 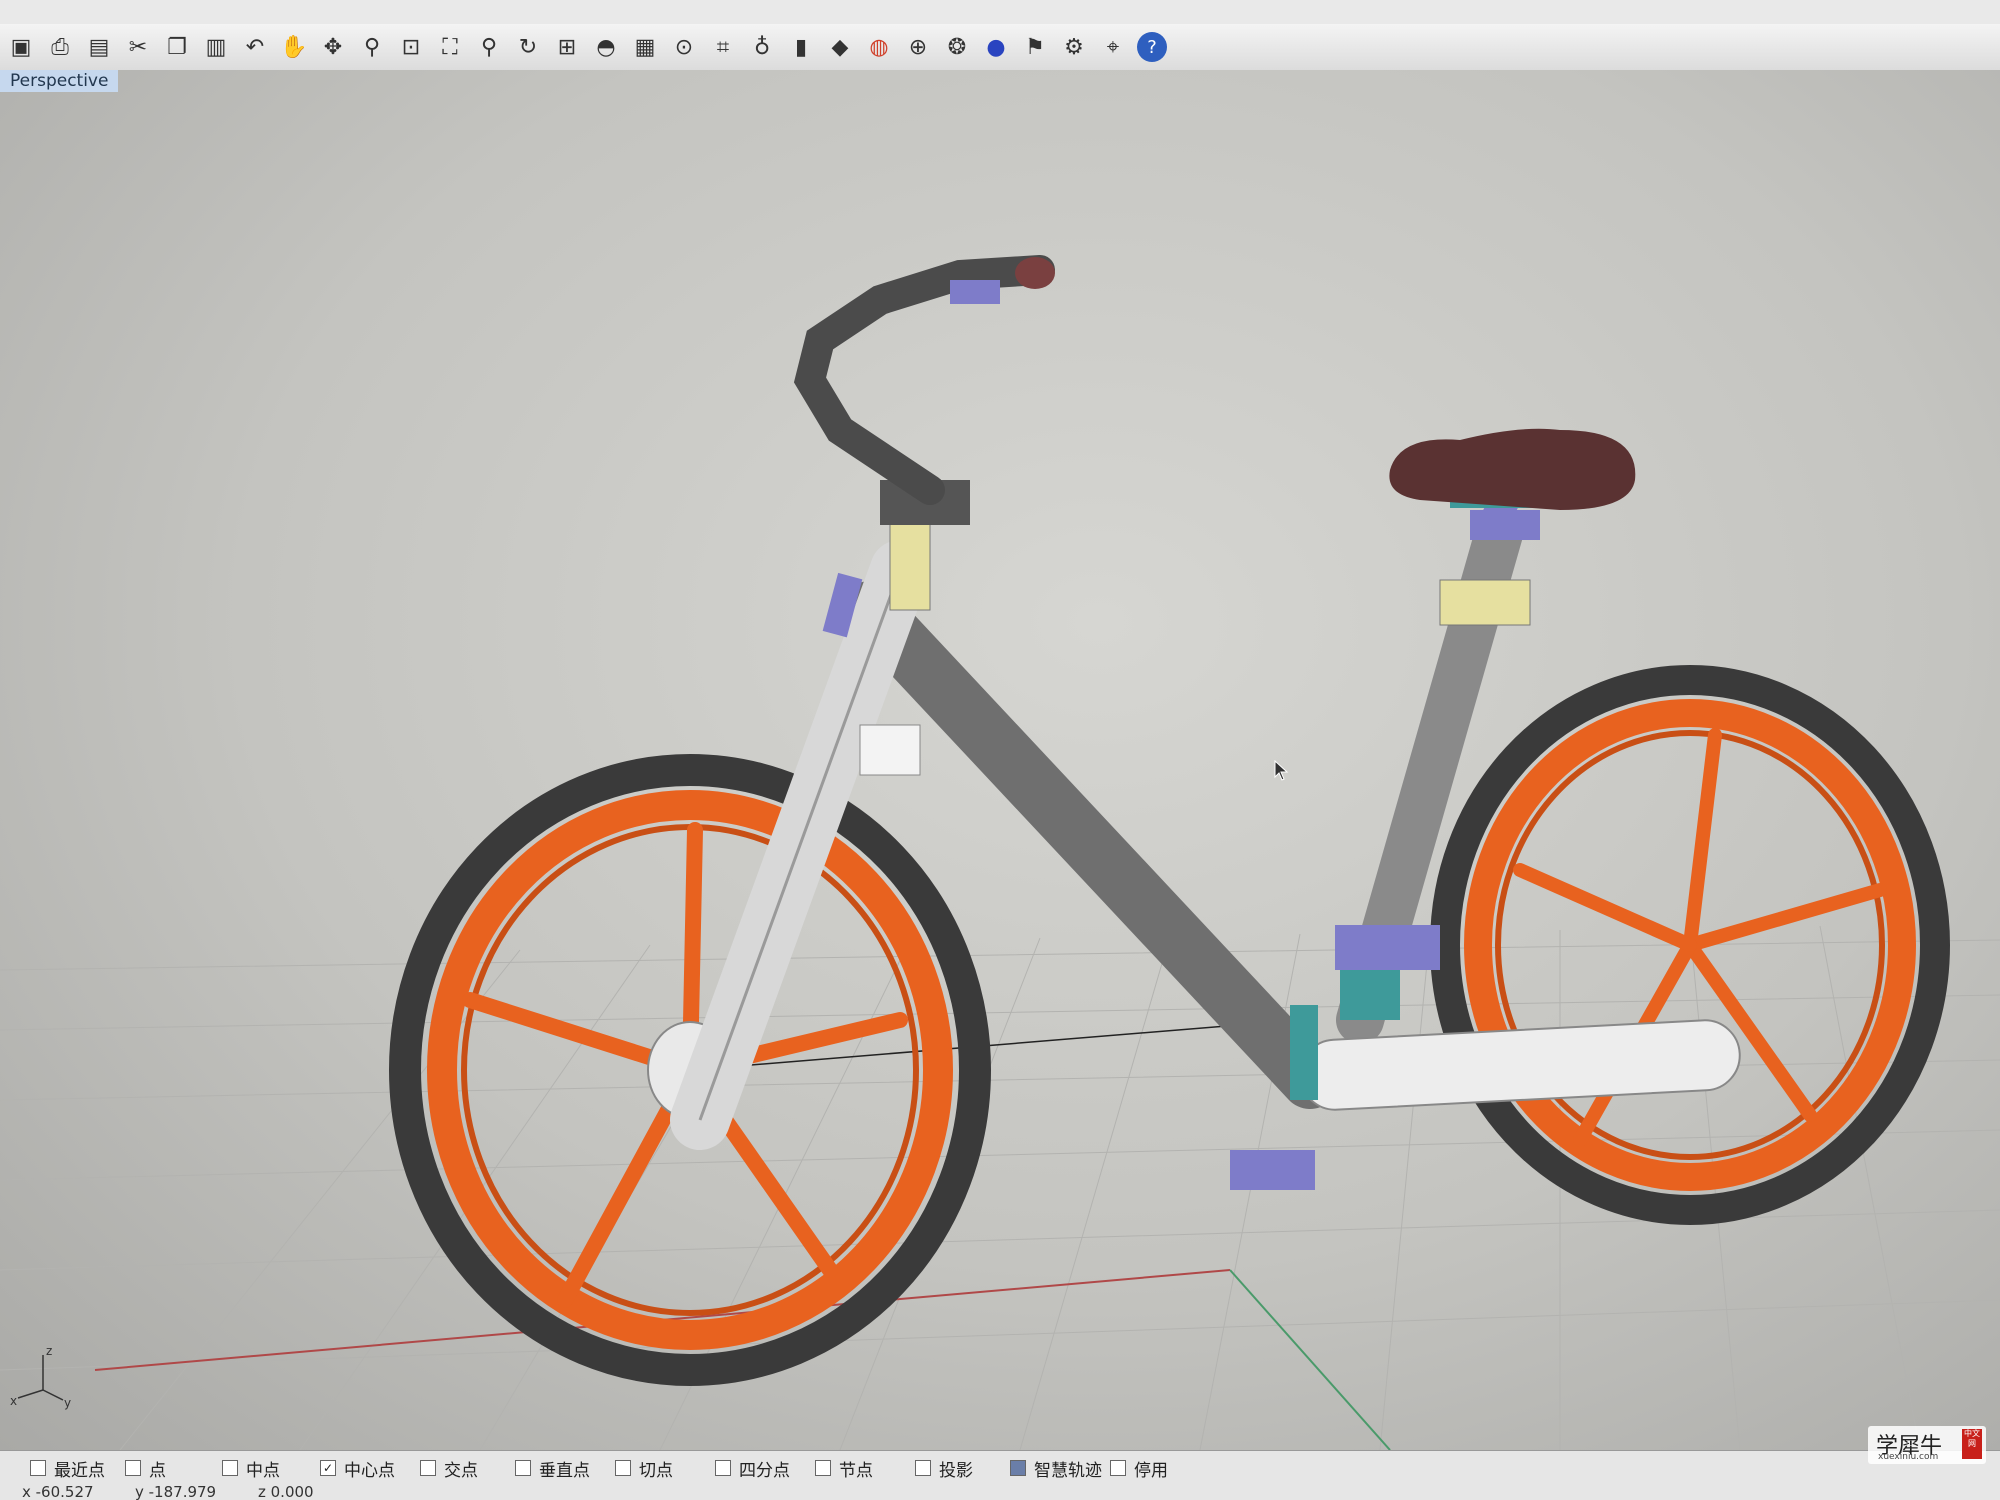 I want to click on osnap-9: 投影, so click(x=944, y=1469).